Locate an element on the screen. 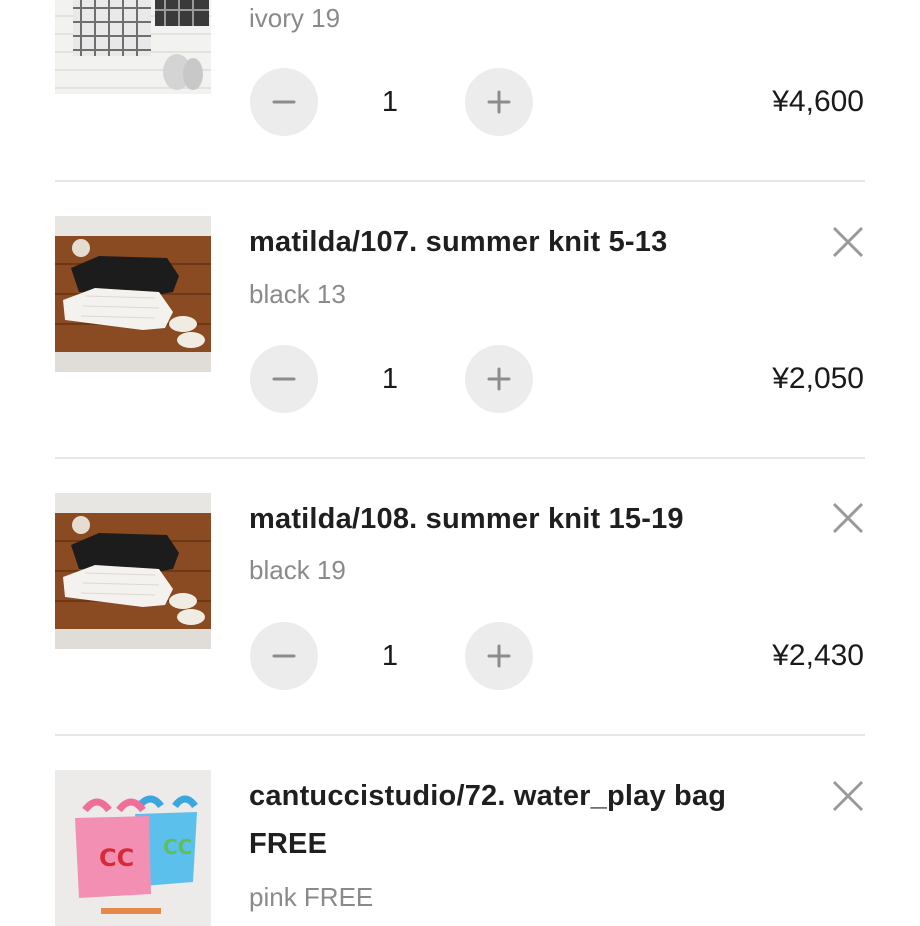  item-price: ¥4,600 is located at coordinates (818, 101).